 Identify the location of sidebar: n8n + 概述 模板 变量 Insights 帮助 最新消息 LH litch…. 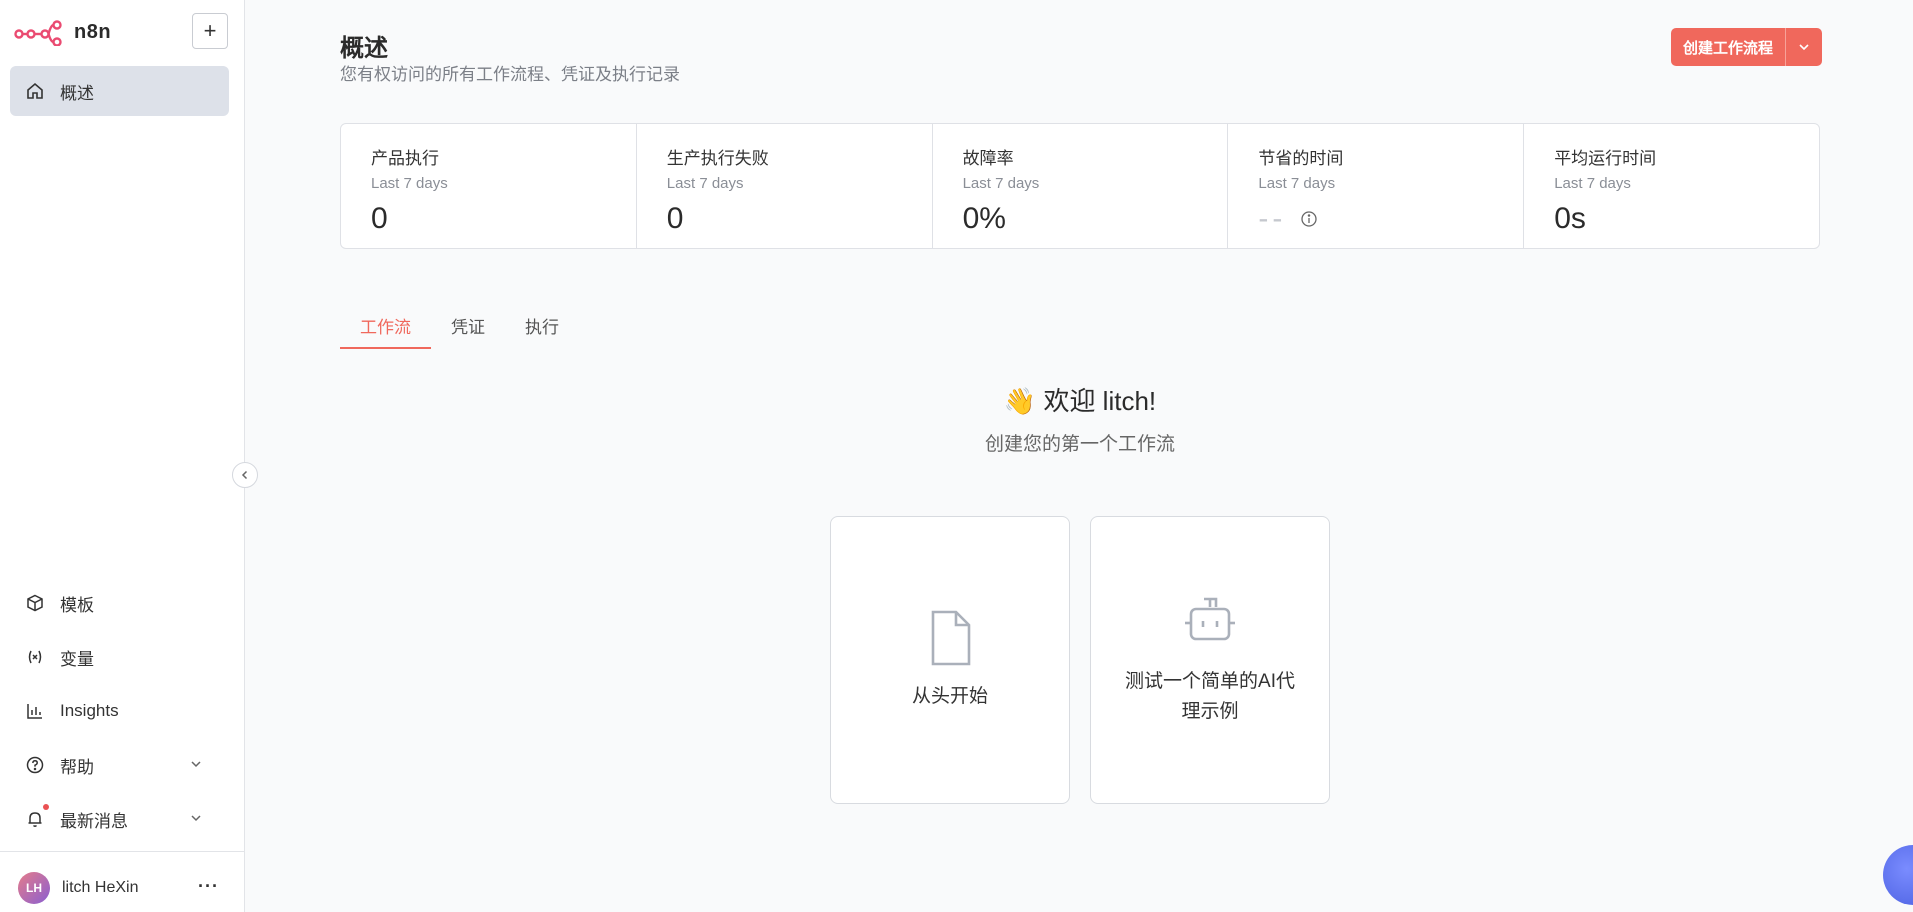
(122, 456).